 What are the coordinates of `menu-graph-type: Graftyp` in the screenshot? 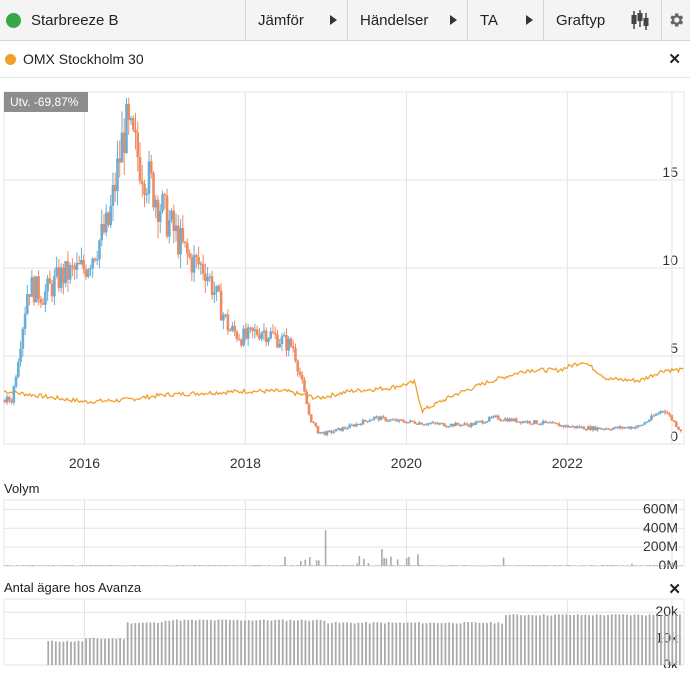 It's located at (603, 20).